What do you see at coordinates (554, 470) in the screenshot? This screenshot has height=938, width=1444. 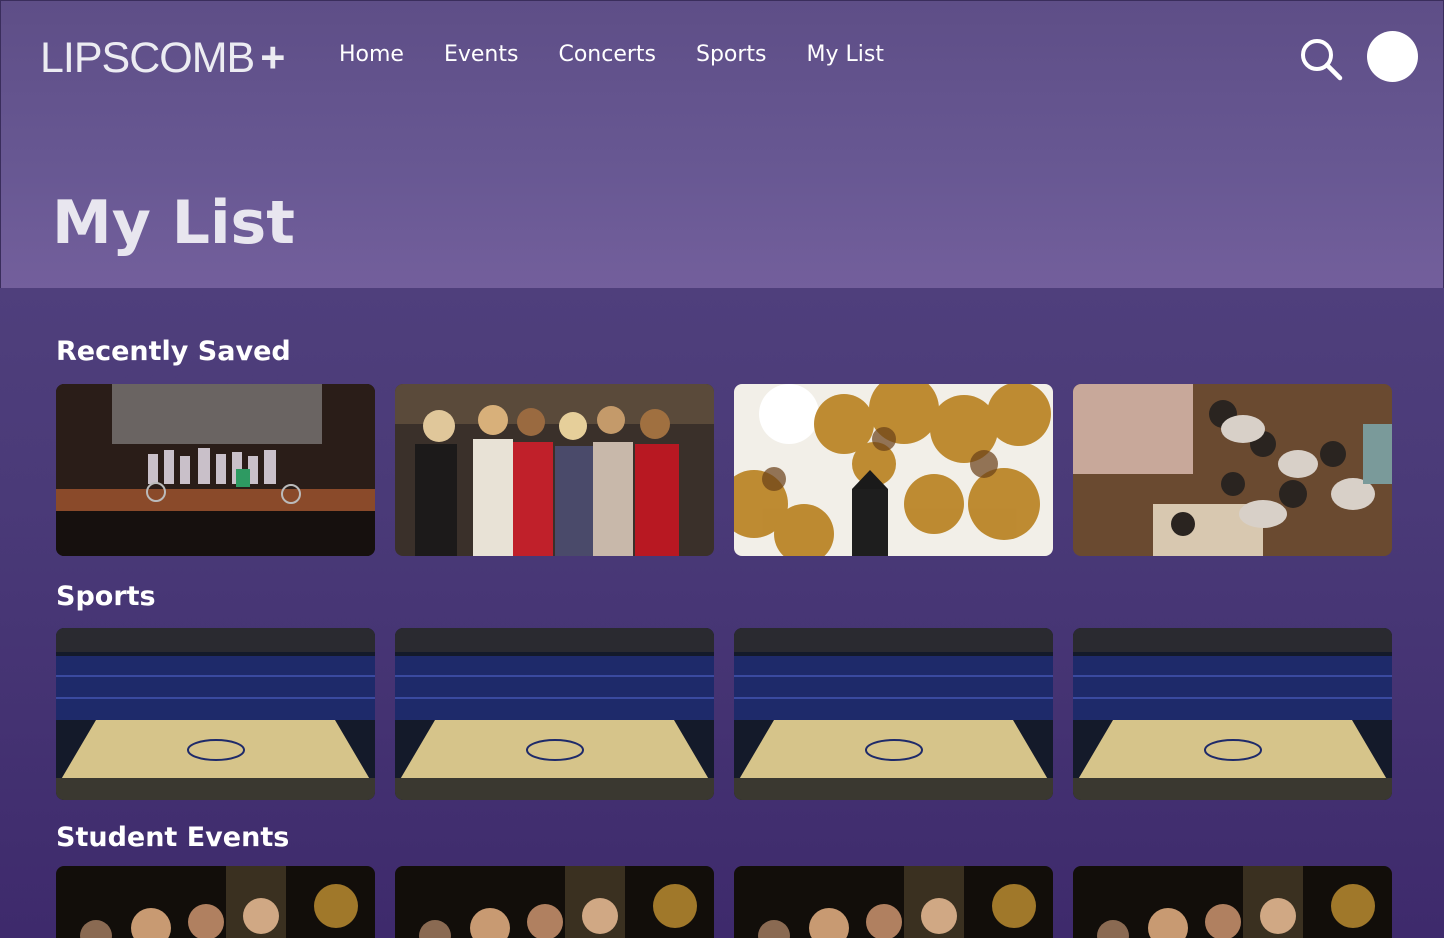 I see `card-group-formal-photo` at bounding box center [554, 470].